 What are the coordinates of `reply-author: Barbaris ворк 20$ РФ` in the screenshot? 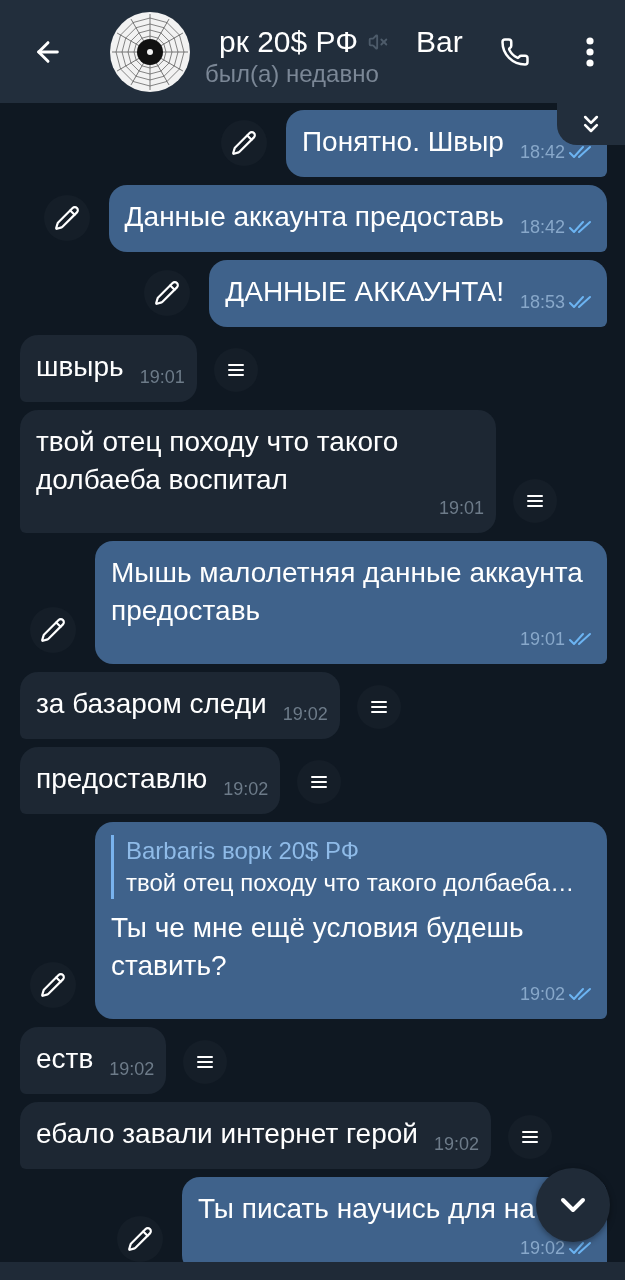 It's located at (243, 851).